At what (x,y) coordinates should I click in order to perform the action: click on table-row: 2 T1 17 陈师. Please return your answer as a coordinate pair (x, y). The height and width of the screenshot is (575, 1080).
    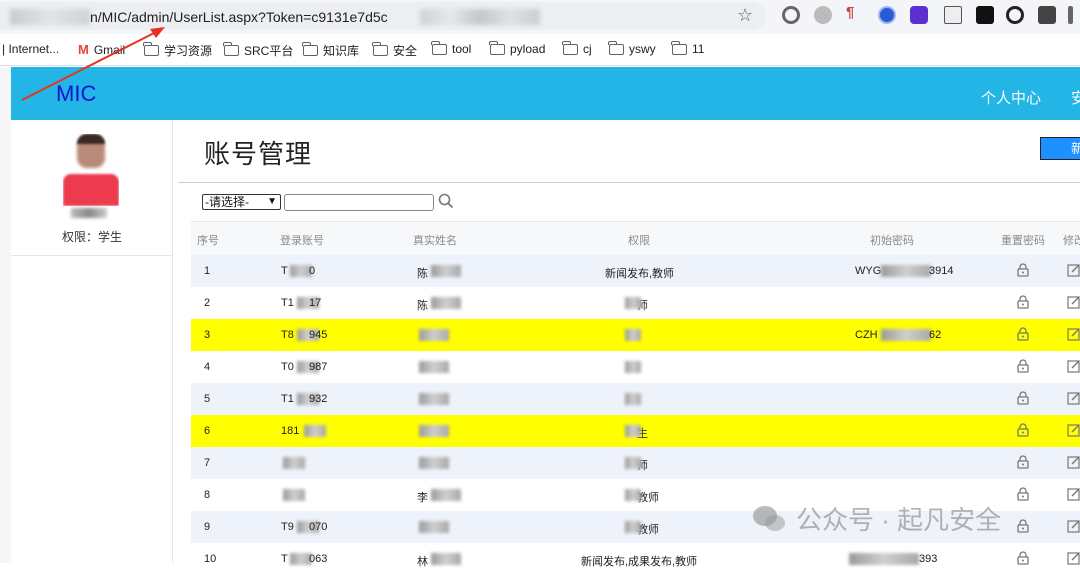
    Looking at the image, I should click on (635, 303).